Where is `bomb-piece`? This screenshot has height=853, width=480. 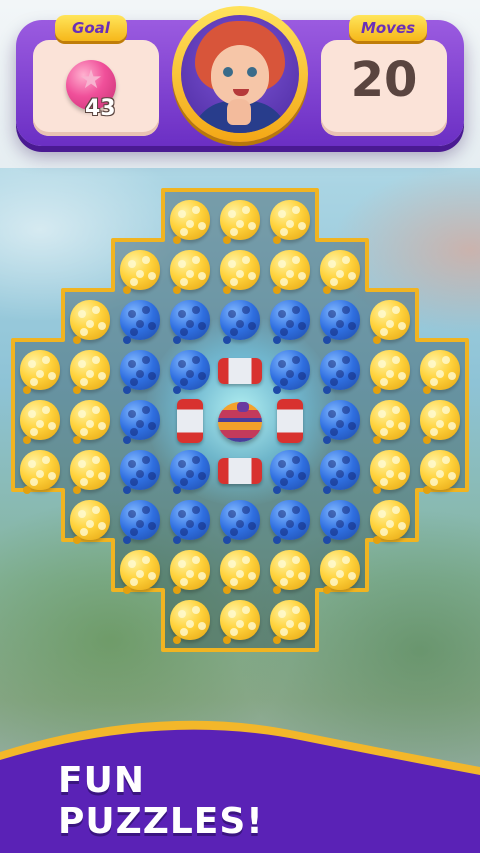
bomb-piece is located at coordinates (240, 421).